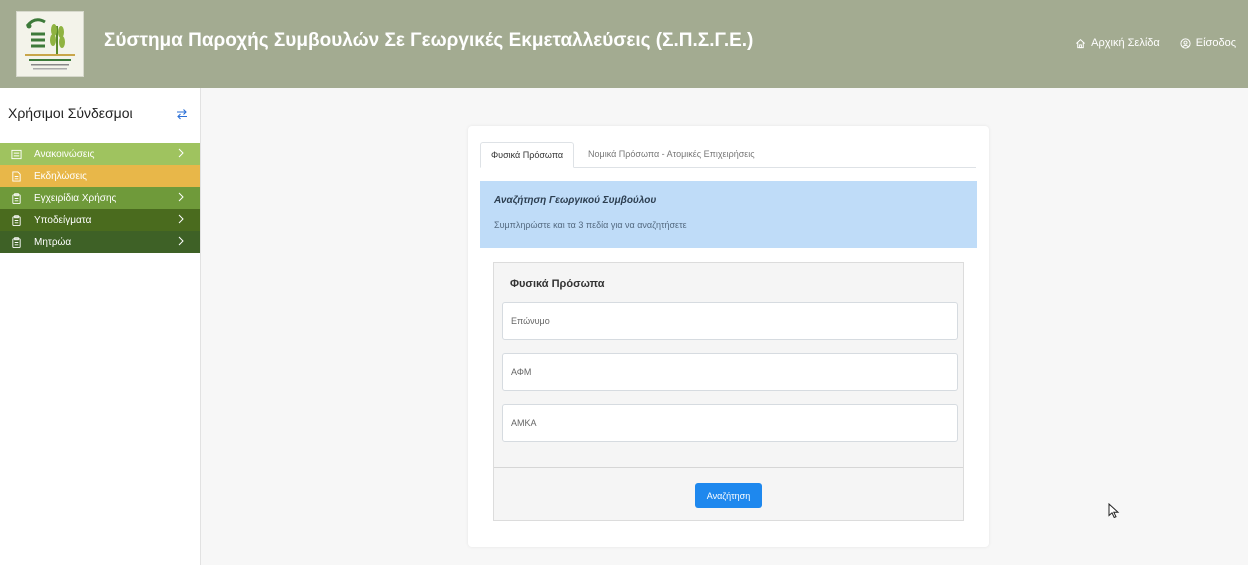 The width and height of the screenshot is (1248, 565). I want to click on surname-input, so click(730, 321).